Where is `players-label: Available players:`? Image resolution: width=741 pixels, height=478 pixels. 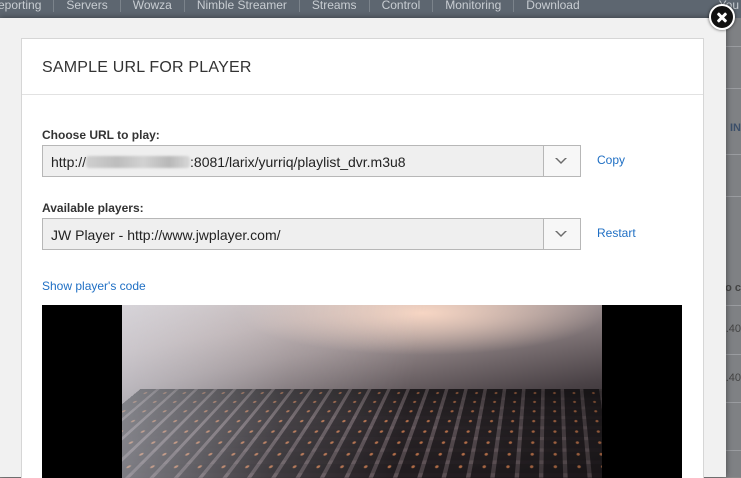 players-label: Available players: is located at coordinates (93, 208).